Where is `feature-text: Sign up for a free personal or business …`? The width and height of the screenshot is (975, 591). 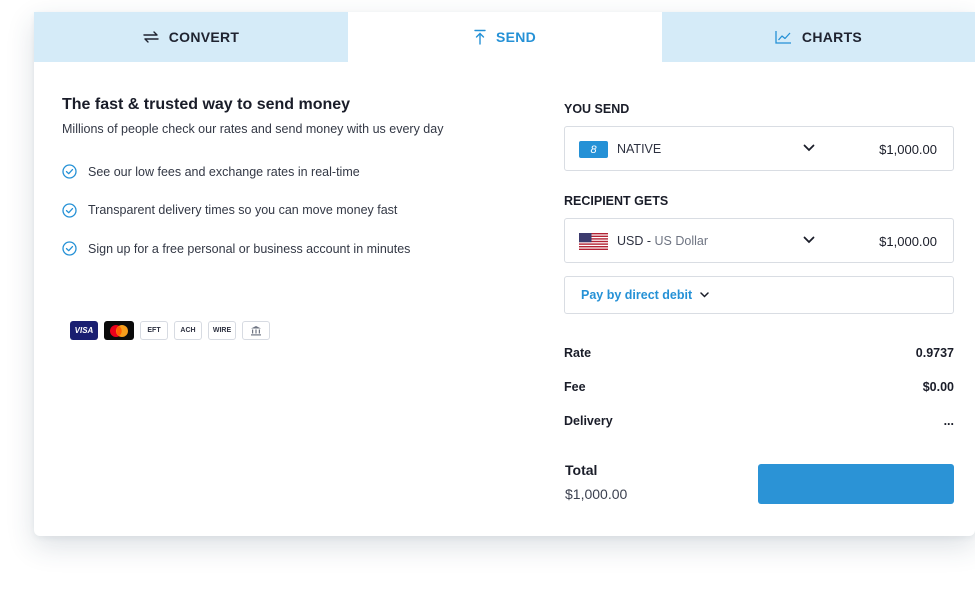
feature-text: Sign up for a free personal or business … is located at coordinates (249, 248).